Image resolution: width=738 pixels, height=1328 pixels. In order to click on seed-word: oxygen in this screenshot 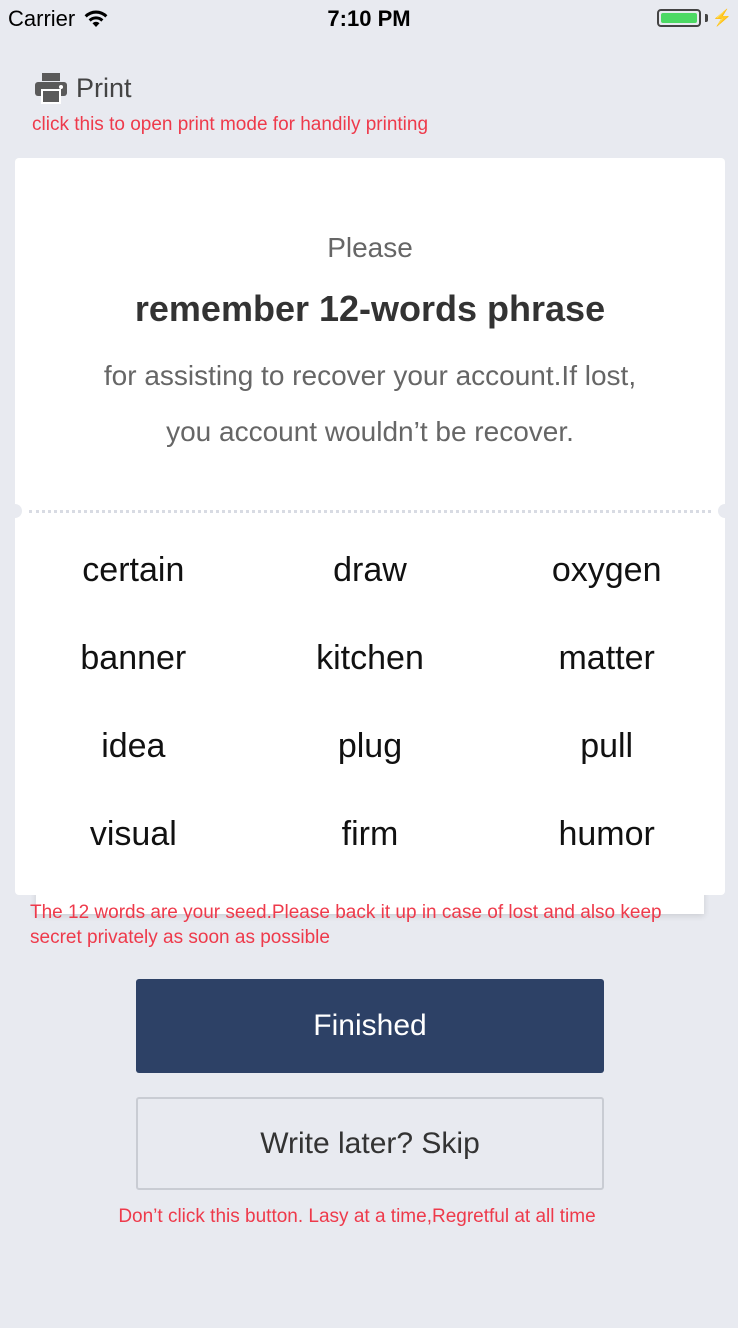, I will do `click(606, 569)`.